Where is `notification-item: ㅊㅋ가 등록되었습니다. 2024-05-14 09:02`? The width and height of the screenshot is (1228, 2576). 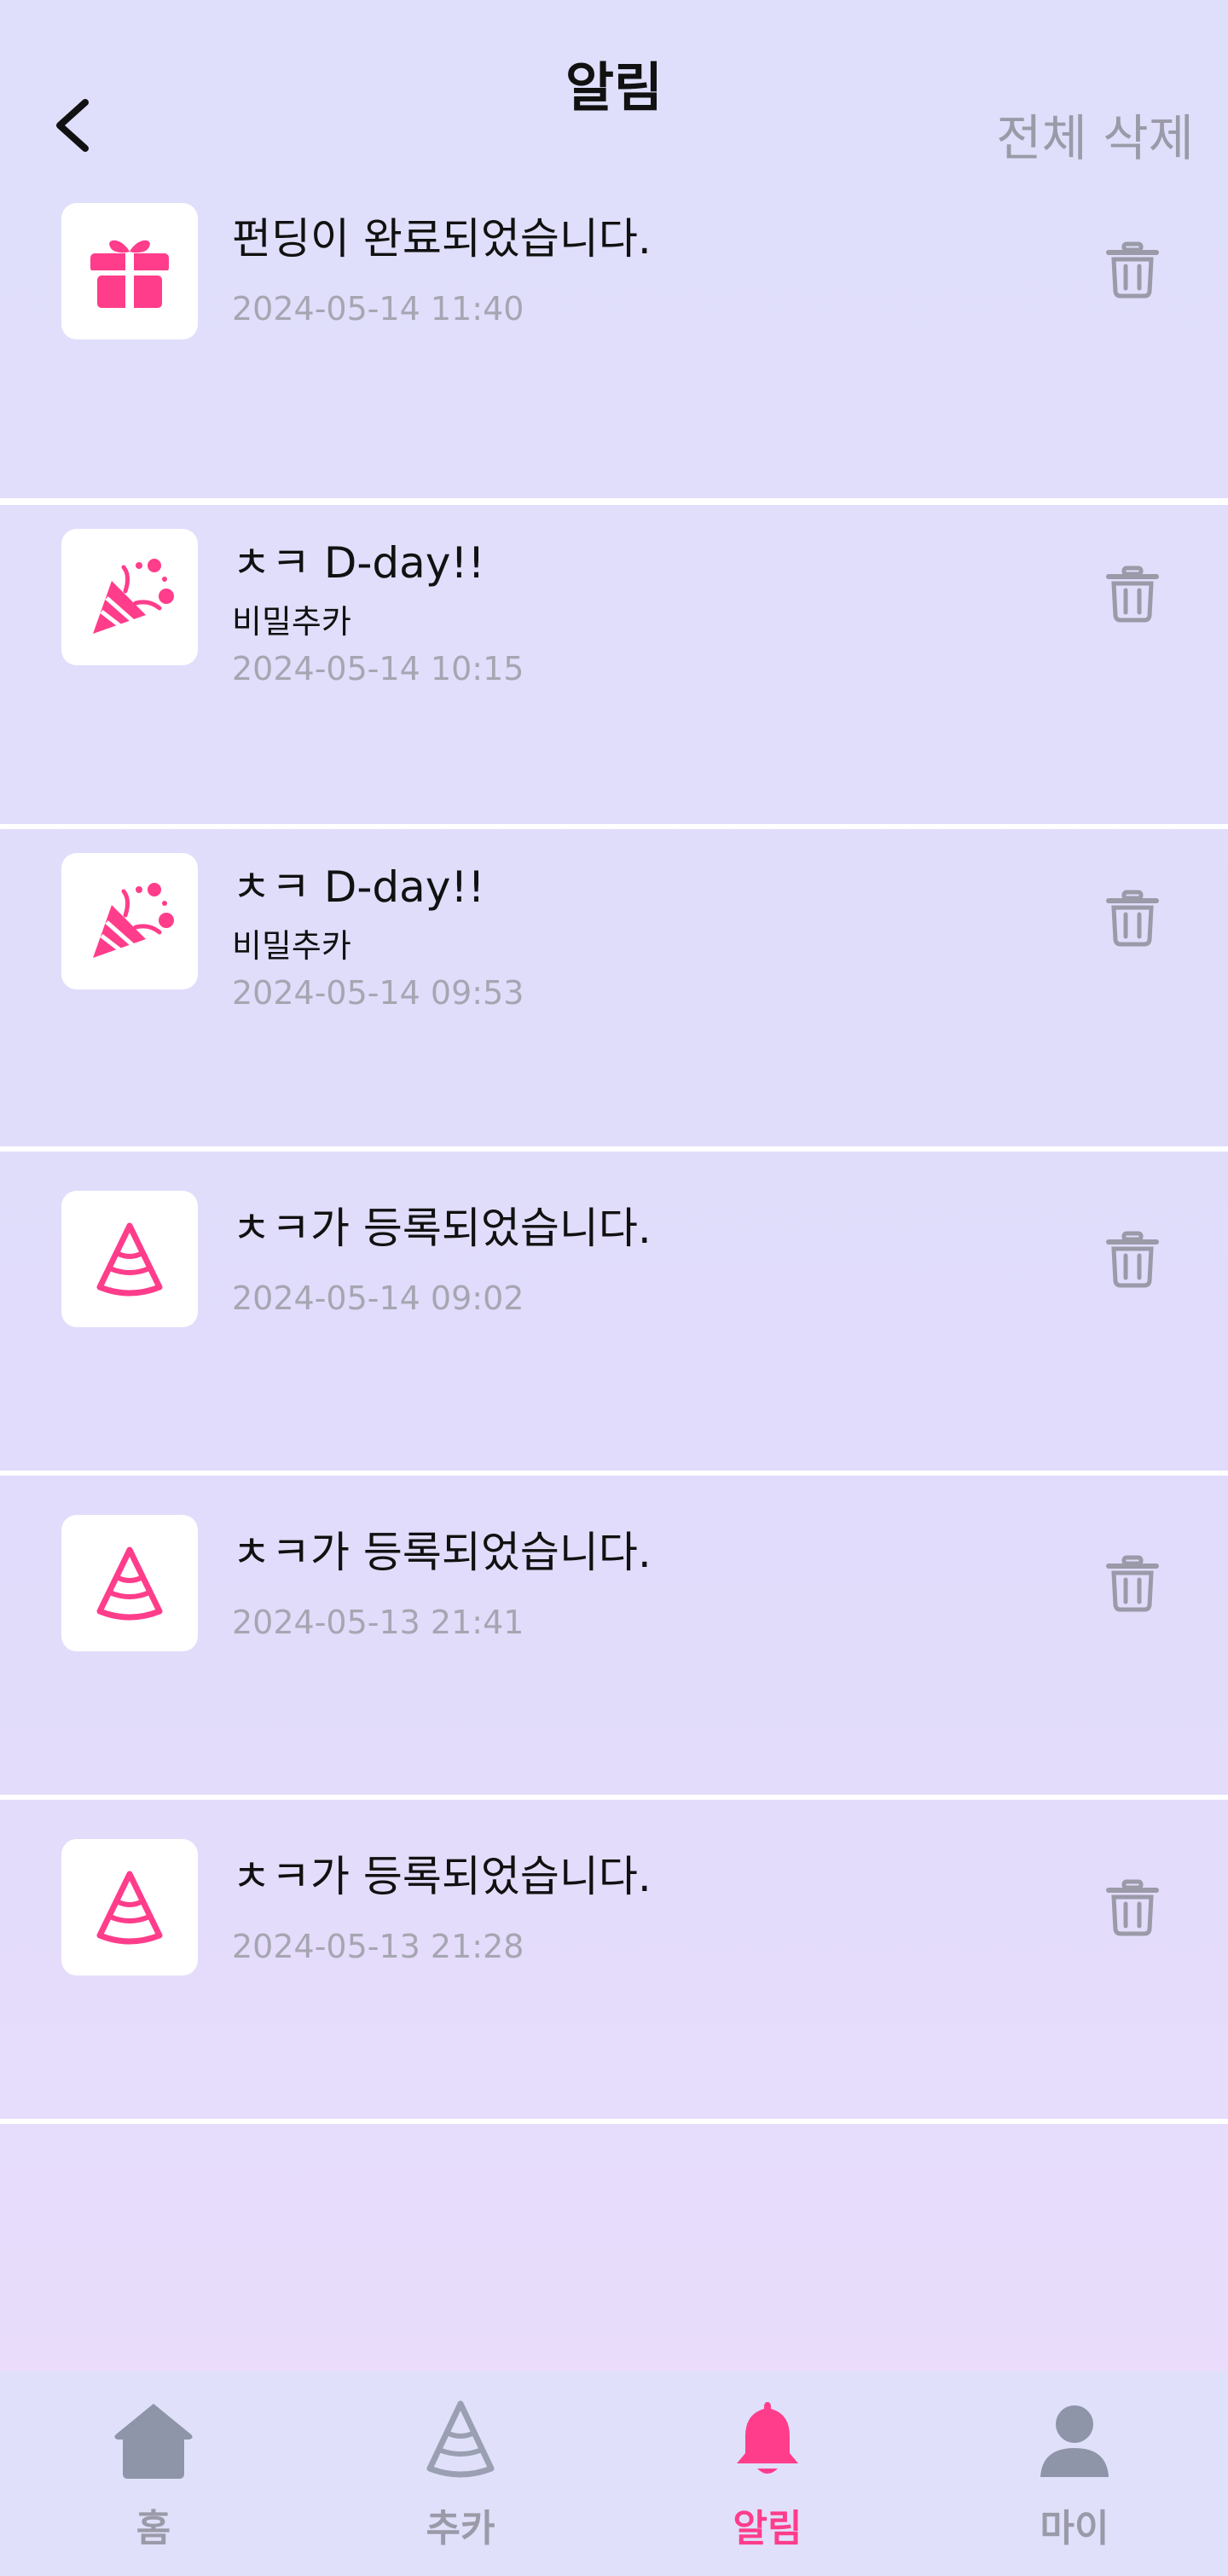 notification-item: ㅊㅋ가 등록되었습니다. 2024-05-14 09:02 is located at coordinates (614, 1317).